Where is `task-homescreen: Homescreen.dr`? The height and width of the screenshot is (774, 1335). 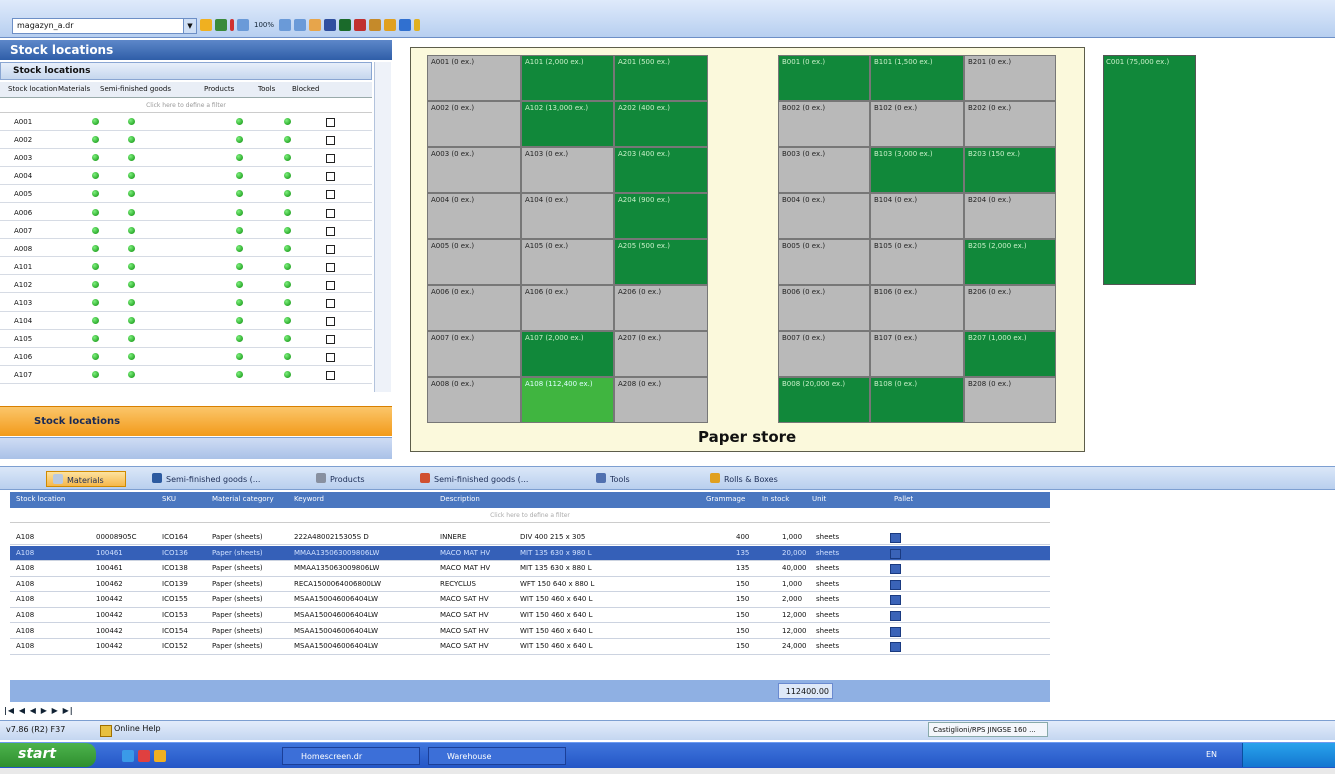 task-homescreen: Homescreen.dr is located at coordinates (351, 756).